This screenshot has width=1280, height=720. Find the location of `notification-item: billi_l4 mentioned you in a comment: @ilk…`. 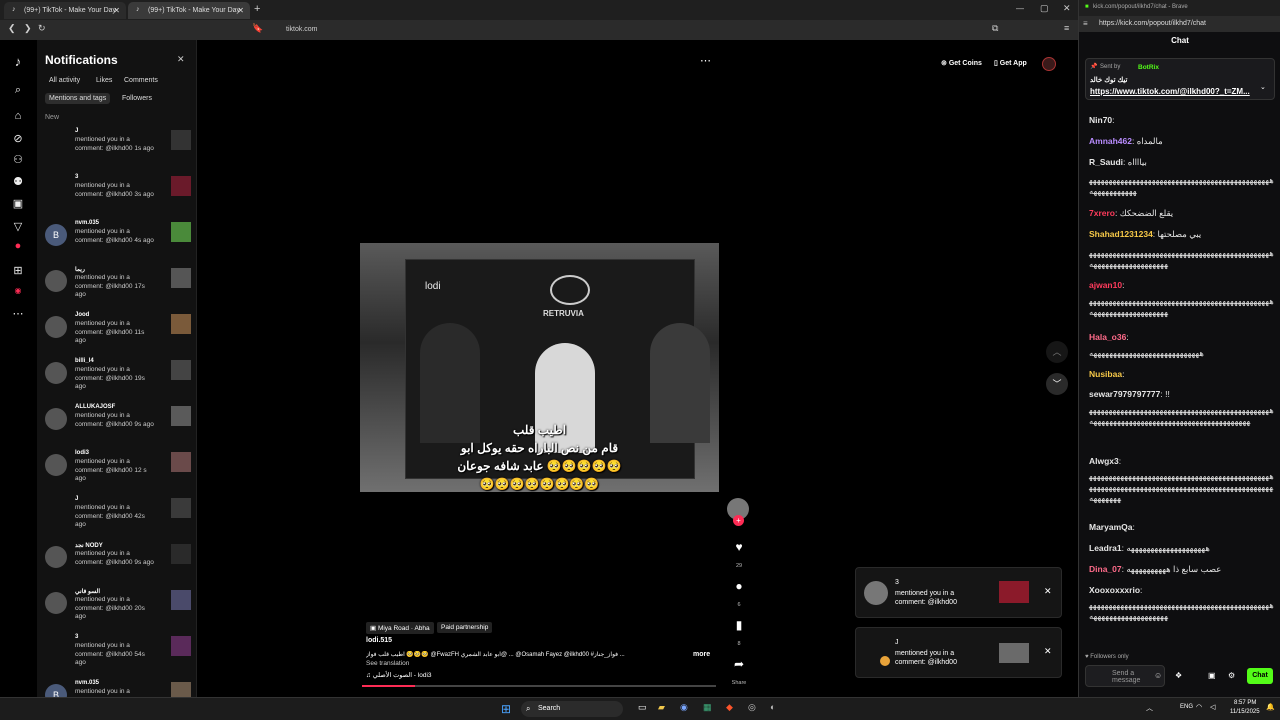

notification-item: billi_l4 mentioned you in a comment: @ilk… is located at coordinates (118, 380).